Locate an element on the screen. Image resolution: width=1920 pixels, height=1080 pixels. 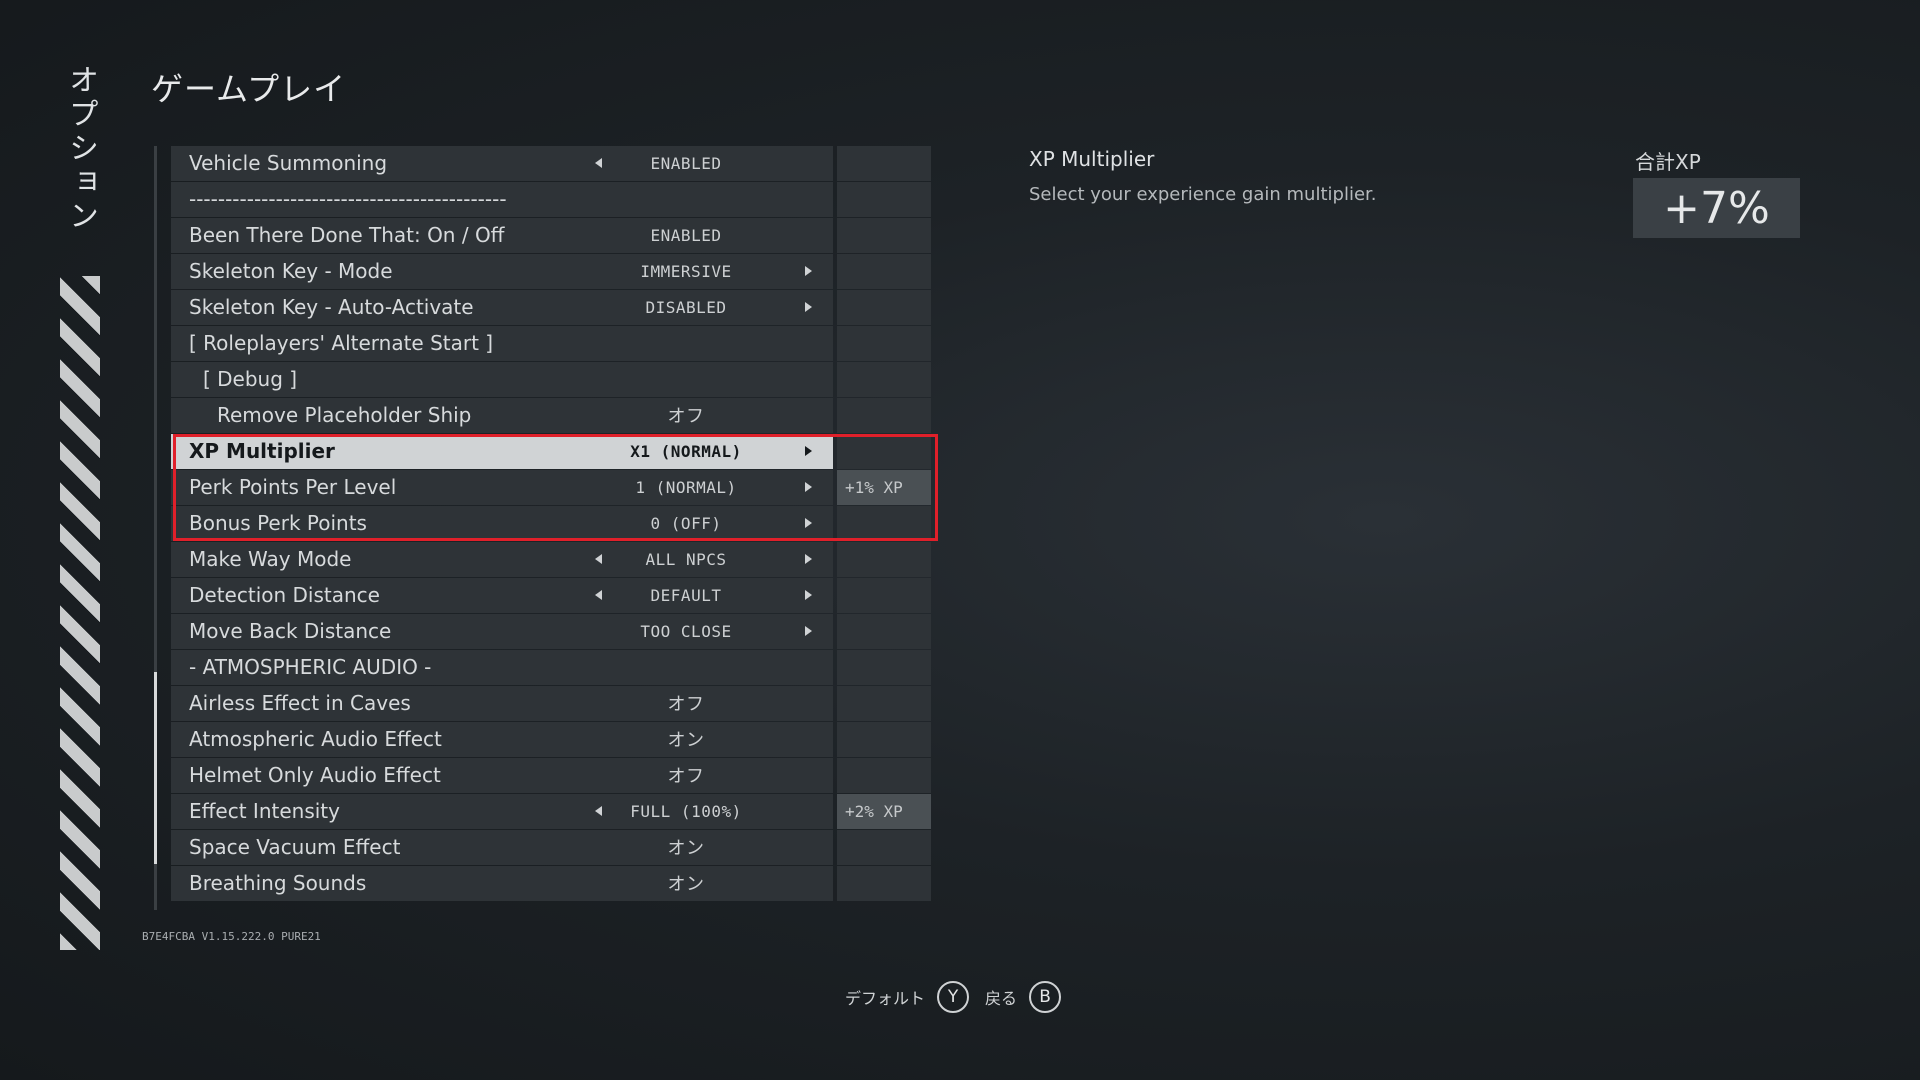
setting-row: Bonus Perk Points 0 (OFF) is located at coordinates (551, 523).